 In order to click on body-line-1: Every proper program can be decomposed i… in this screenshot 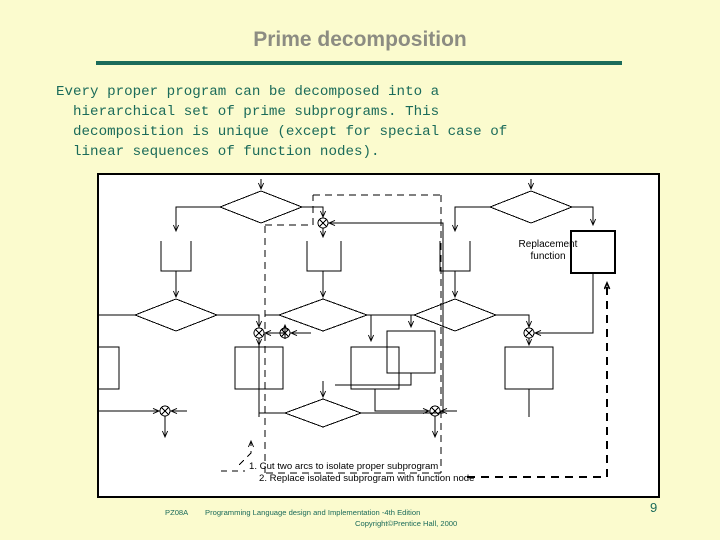, I will do `click(248, 92)`.